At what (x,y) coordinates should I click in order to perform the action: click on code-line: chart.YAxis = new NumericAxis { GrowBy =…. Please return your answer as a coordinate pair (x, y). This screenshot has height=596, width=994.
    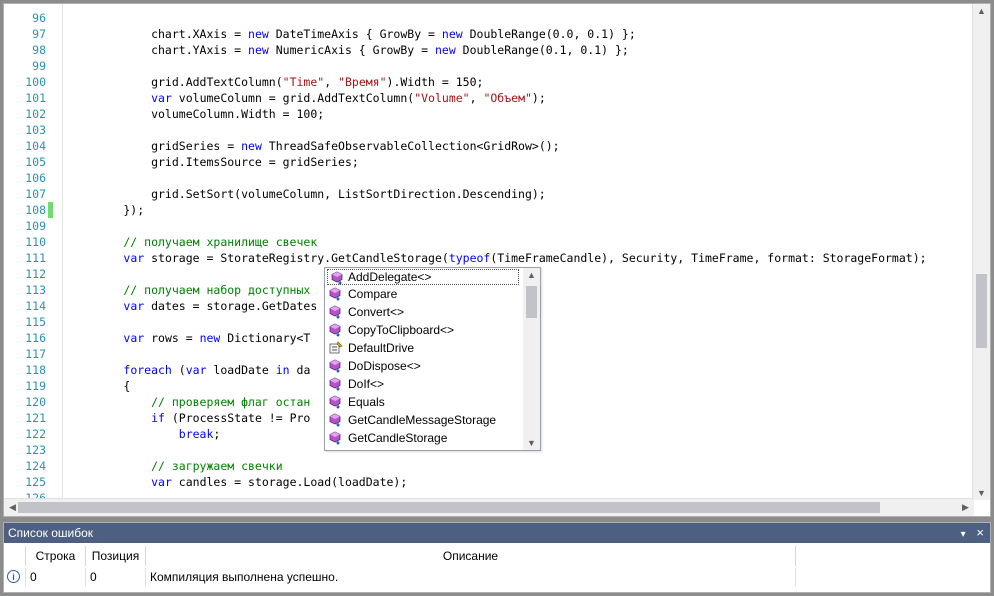
    Looking at the image, I should click on (348, 50).